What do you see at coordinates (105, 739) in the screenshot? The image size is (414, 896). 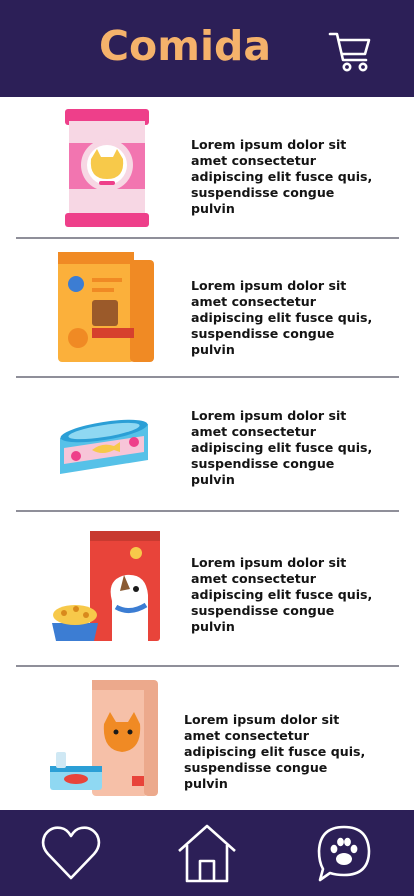 I see `cat-food-bag-and-can-icon` at bounding box center [105, 739].